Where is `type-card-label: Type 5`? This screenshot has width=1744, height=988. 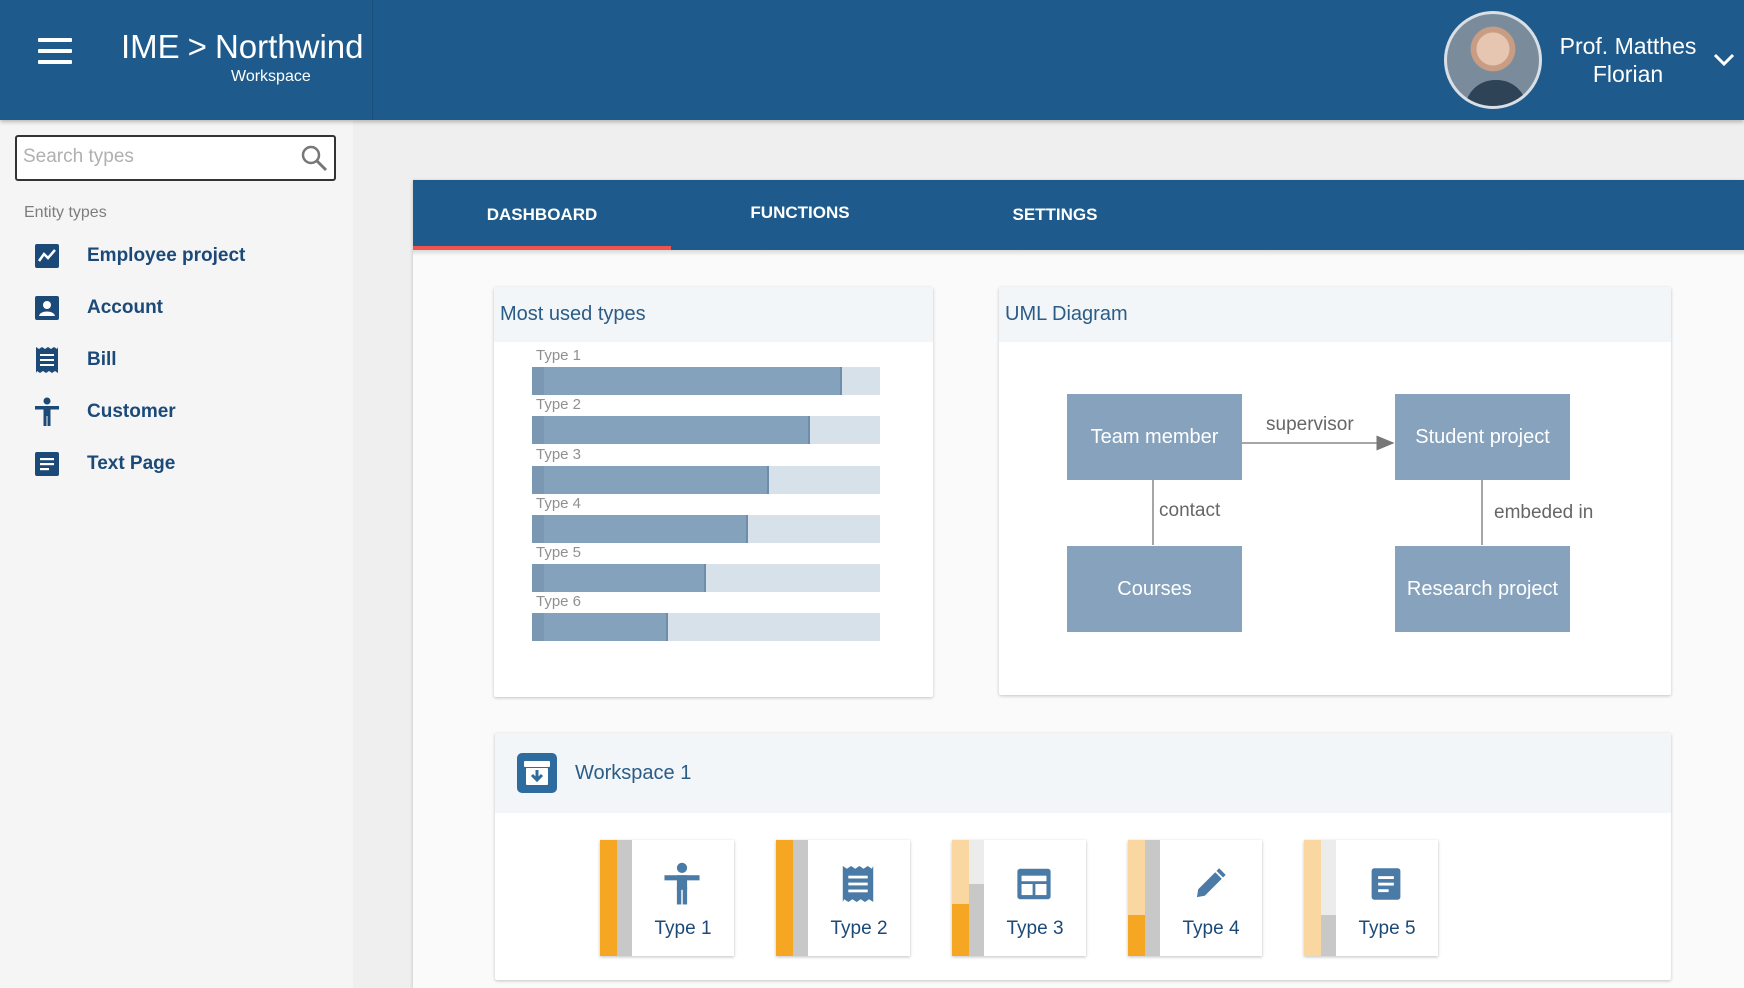
type-card-label: Type 5 is located at coordinates (1387, 928).